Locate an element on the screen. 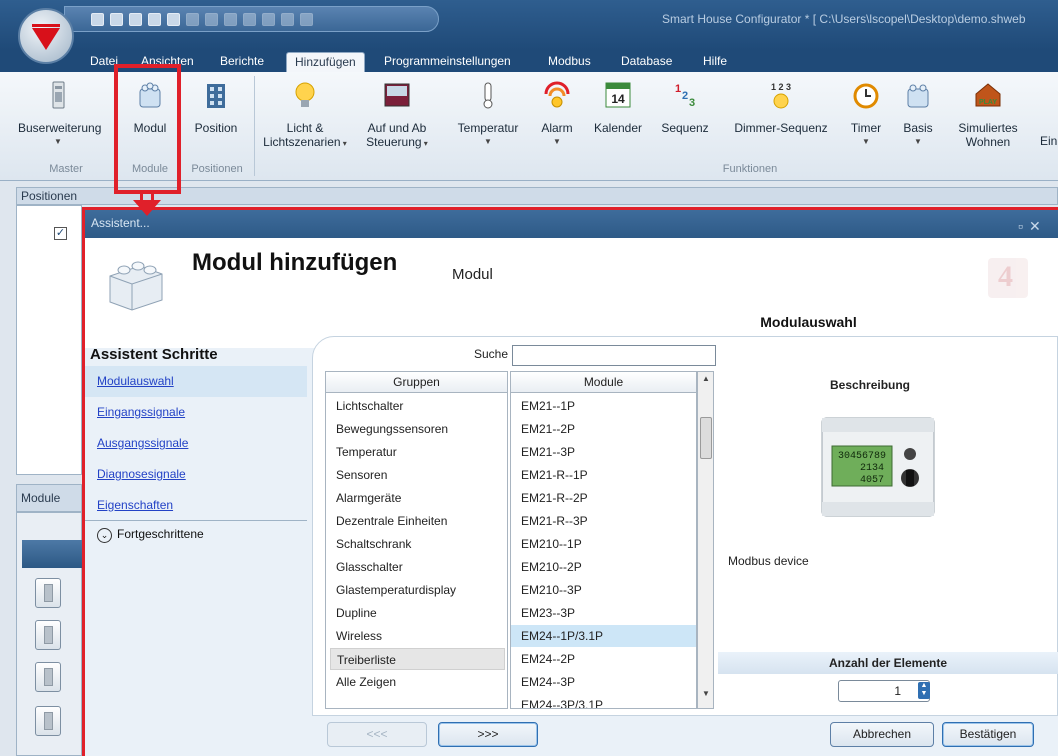 The width and height of the screenshot is (1058, 756). network-icon is located at coordinates (249, 19).